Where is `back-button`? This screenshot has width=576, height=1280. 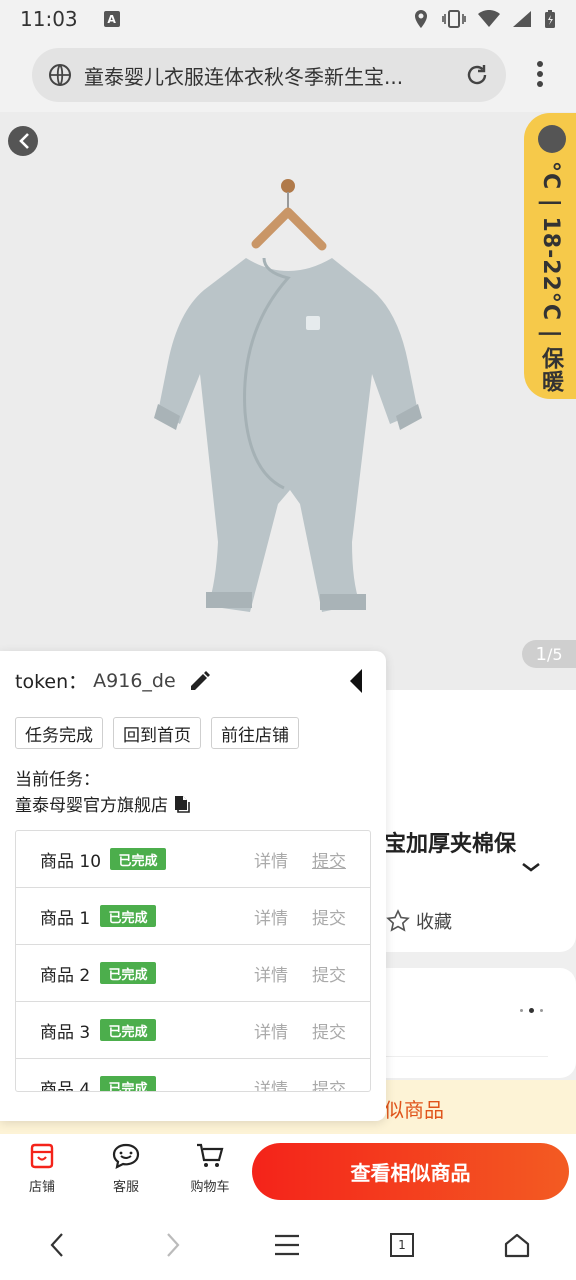
back-button is located at coordinates (23, 141).